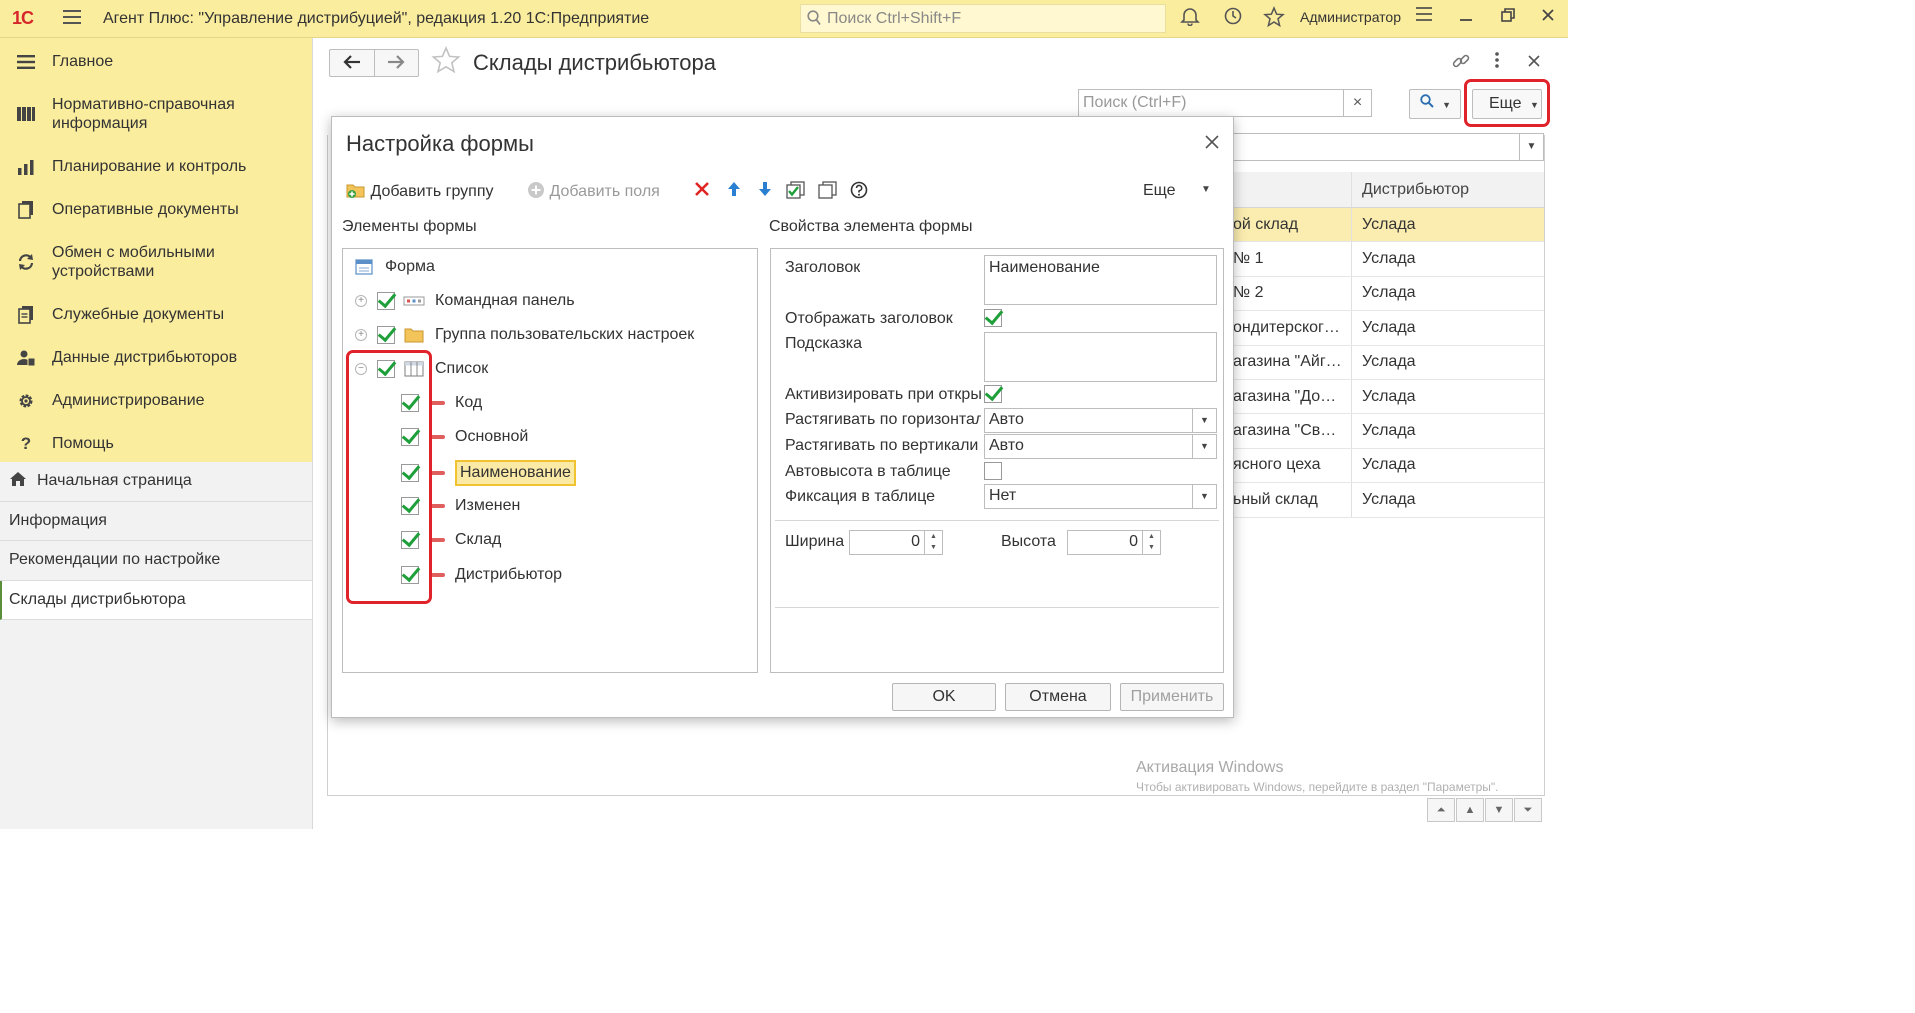 This screenshot has height=1013, width=1915. Describe the element at coordinates (1100, 357) in the screenshot. I see `hint-input` at that location.